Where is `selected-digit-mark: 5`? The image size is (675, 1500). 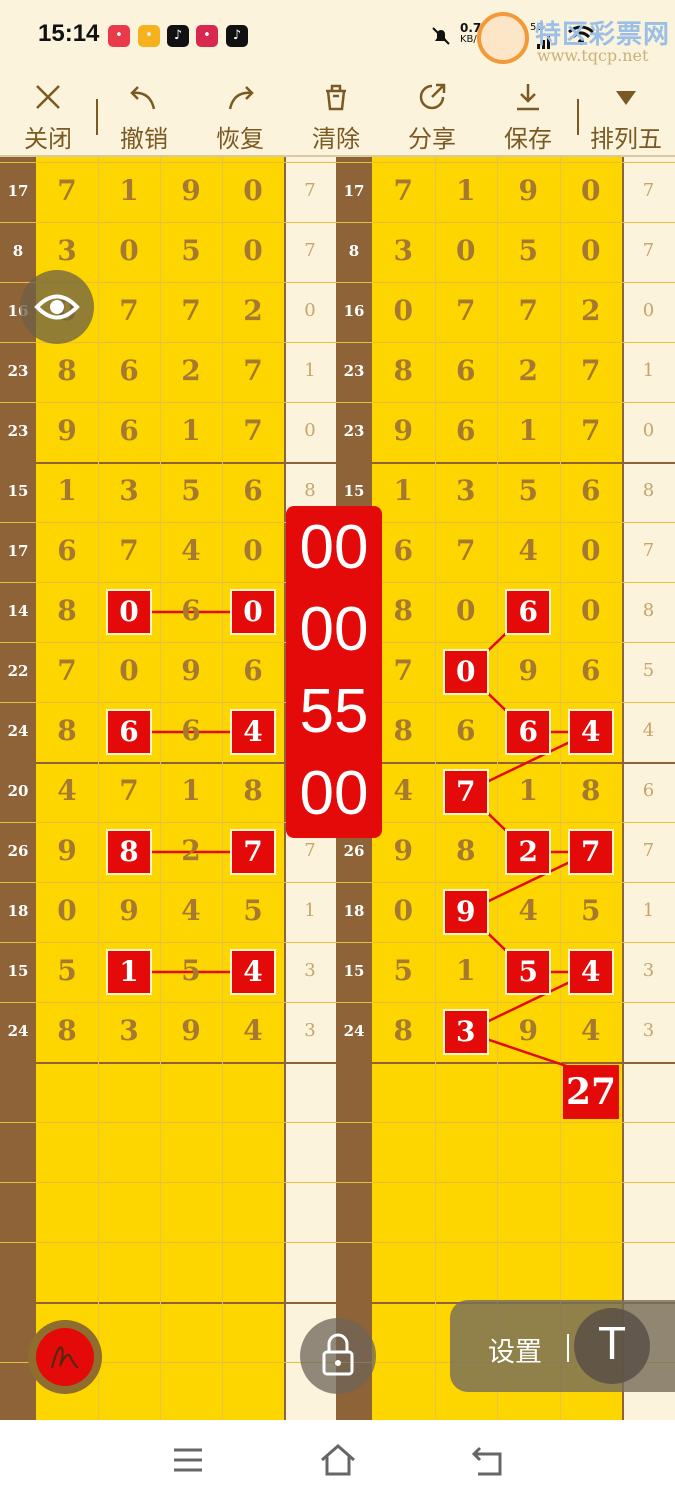 selected-digit-mark: 5 is located at coordinates (528, 972).